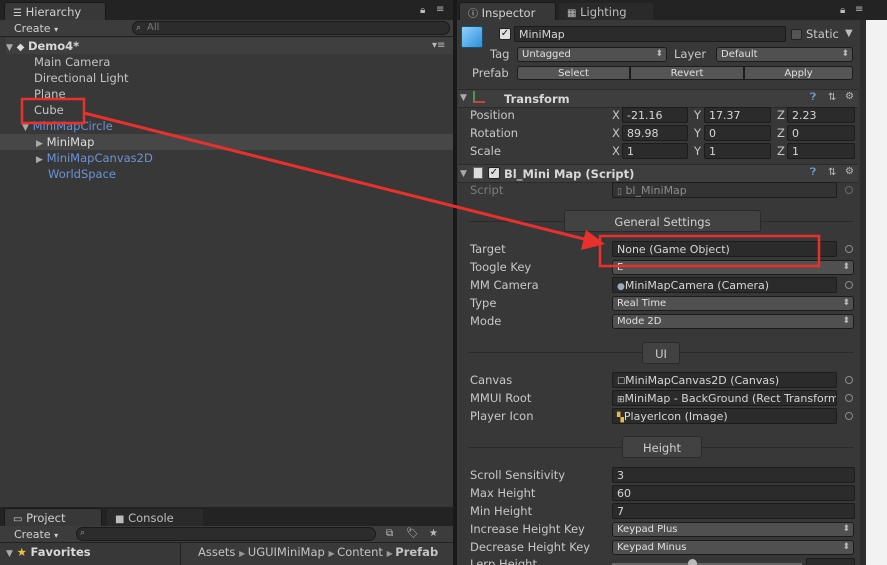 This screenshot has height=565, width=887. Describe the element at coordinates (53, 517) in the screenshot. I see `tab-project: ▭ Project` at that location.